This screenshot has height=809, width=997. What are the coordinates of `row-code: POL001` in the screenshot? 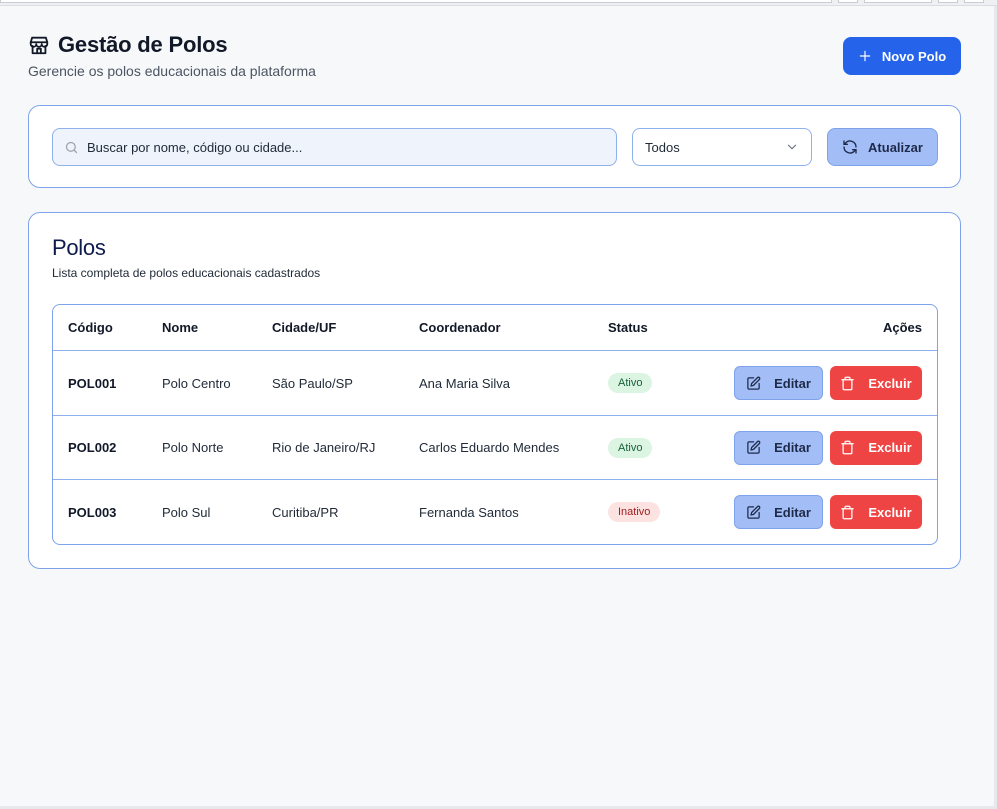 It's located at (92, 383).